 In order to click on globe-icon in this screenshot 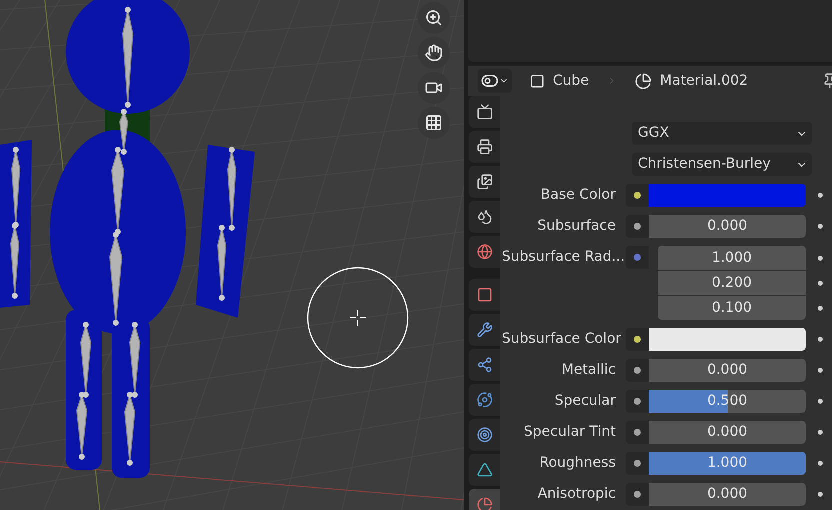, I will do `click(484, 252)`.